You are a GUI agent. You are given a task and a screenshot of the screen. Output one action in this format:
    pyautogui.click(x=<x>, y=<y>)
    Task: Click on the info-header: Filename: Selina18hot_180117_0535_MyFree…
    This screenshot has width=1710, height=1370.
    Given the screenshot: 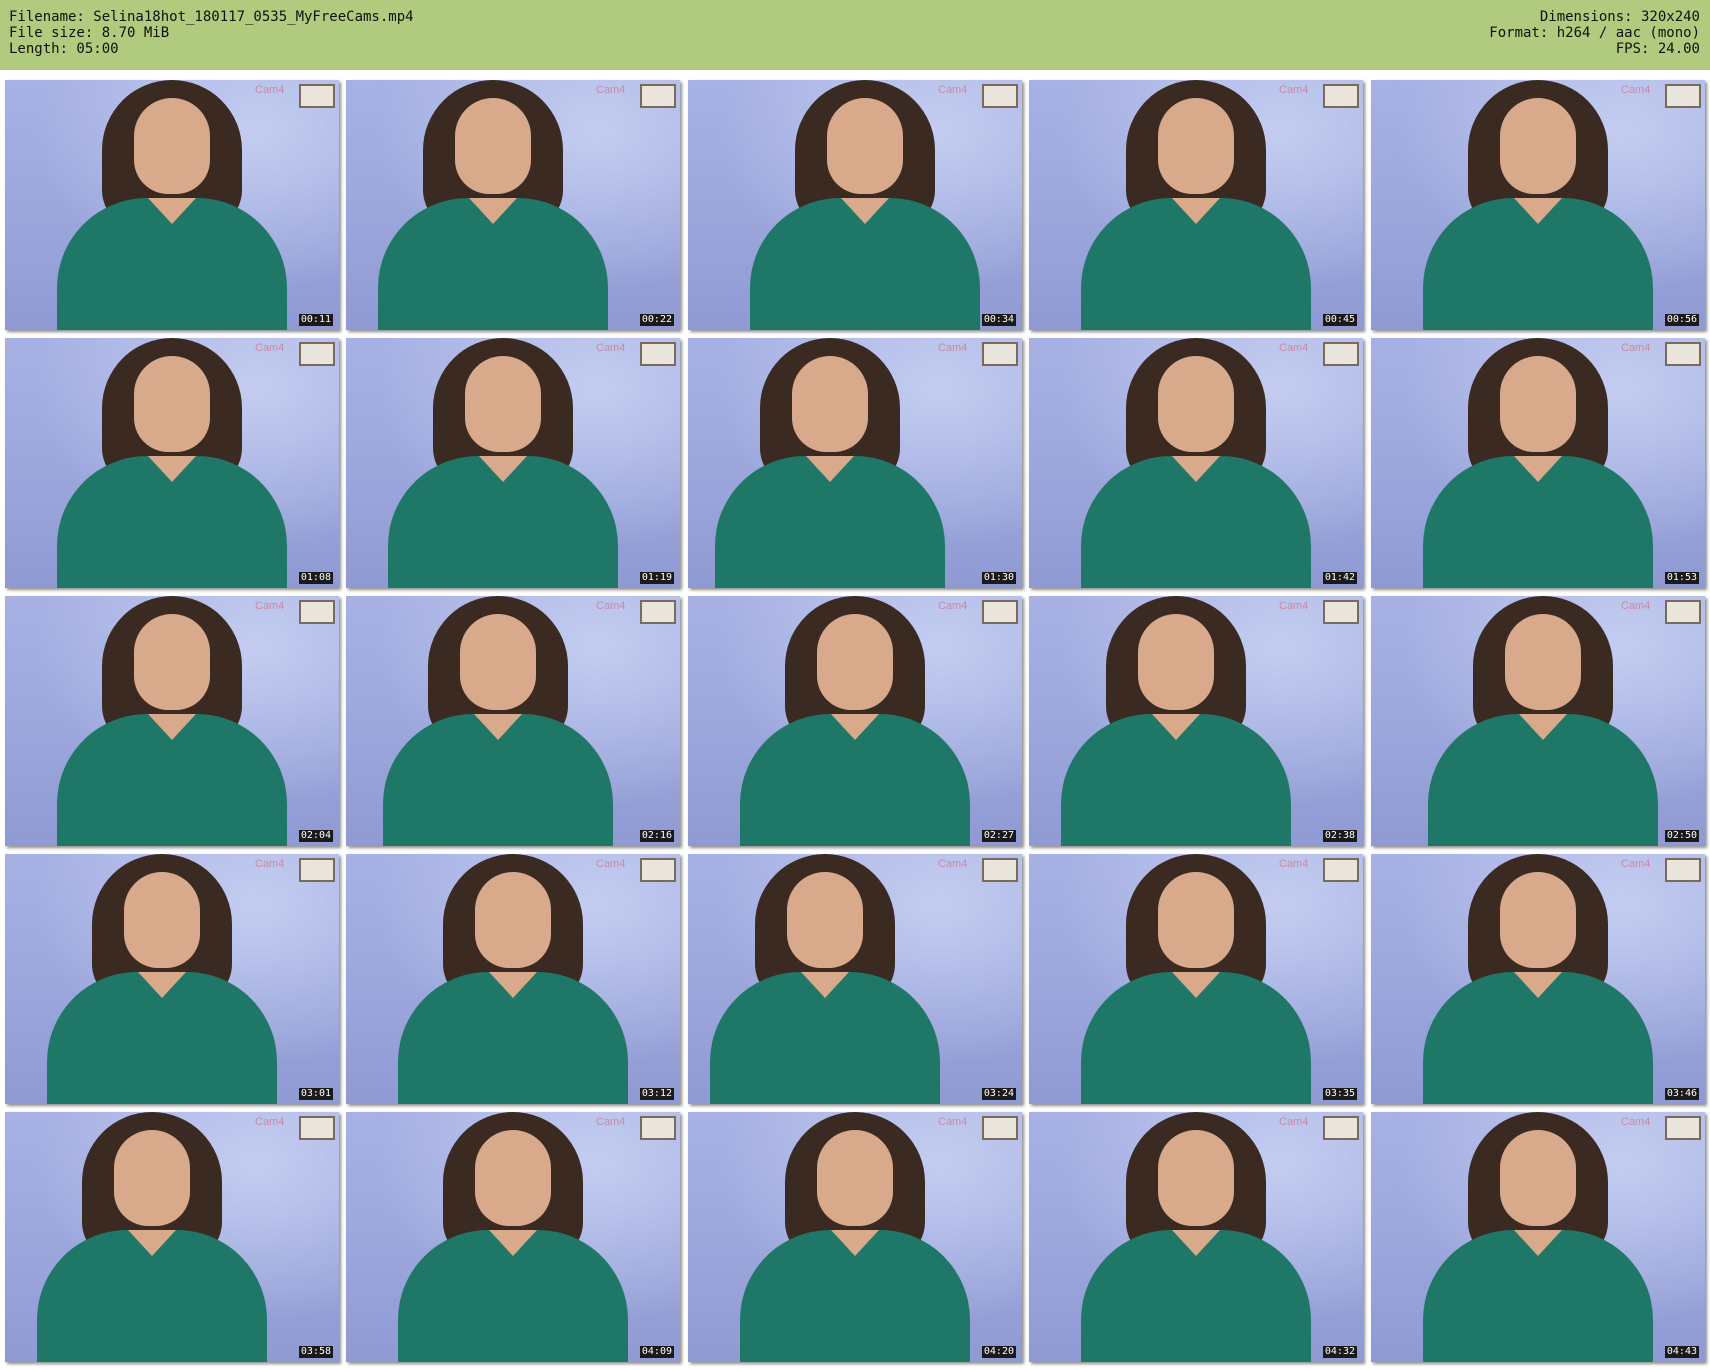 What is the action you would take?
    pyautogui.click(x=855, y=35)
    